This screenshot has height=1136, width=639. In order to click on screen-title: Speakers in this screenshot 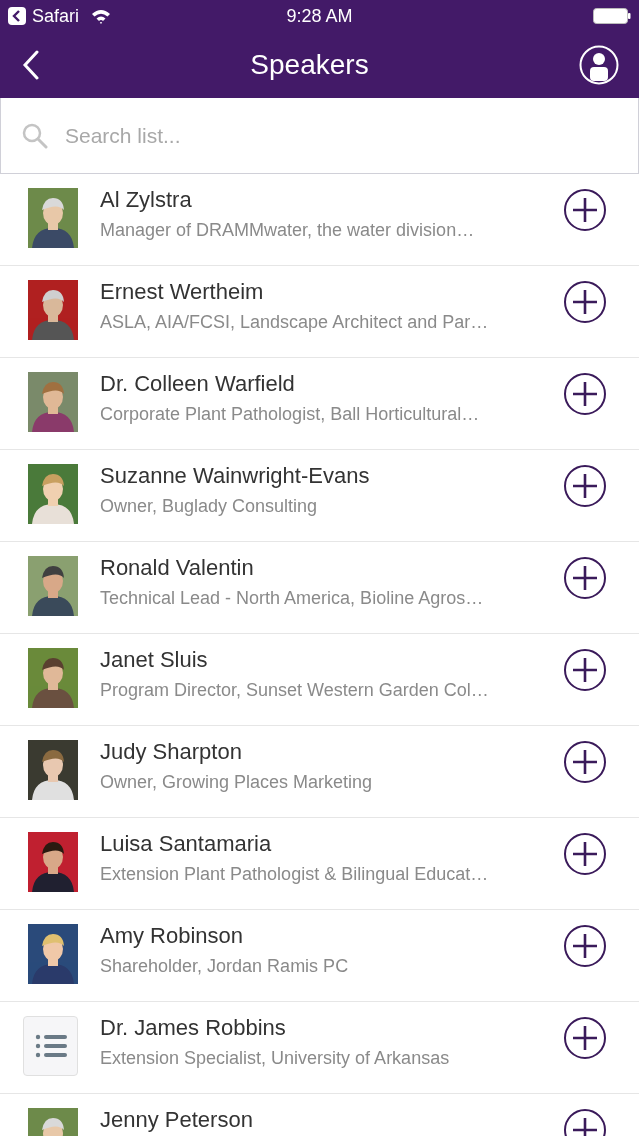, I will do `click(309, 65)`.